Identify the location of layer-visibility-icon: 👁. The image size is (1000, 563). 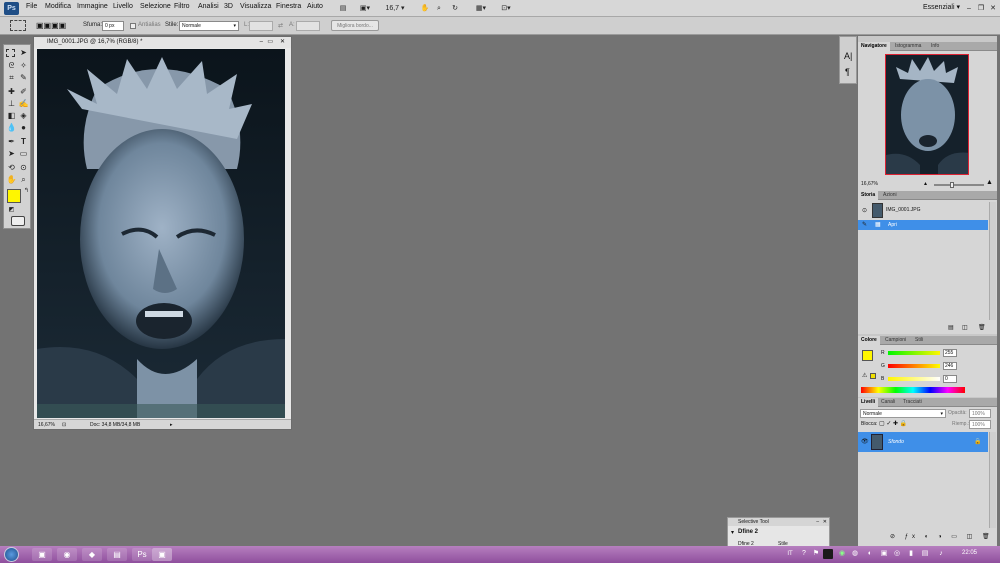
(865, 441).